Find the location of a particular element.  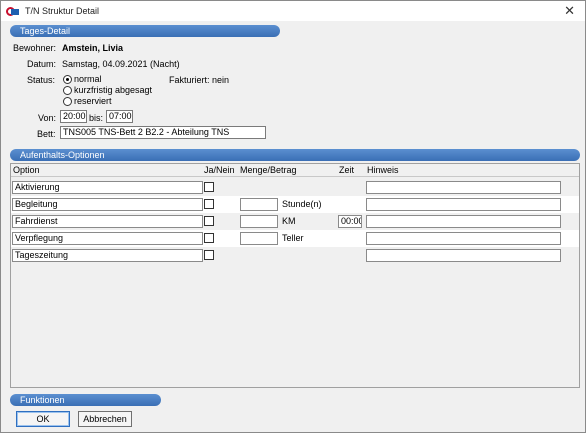

status-radio-kurzfristig: kurzfristig abgesagt is located at coordinates (107, 90).